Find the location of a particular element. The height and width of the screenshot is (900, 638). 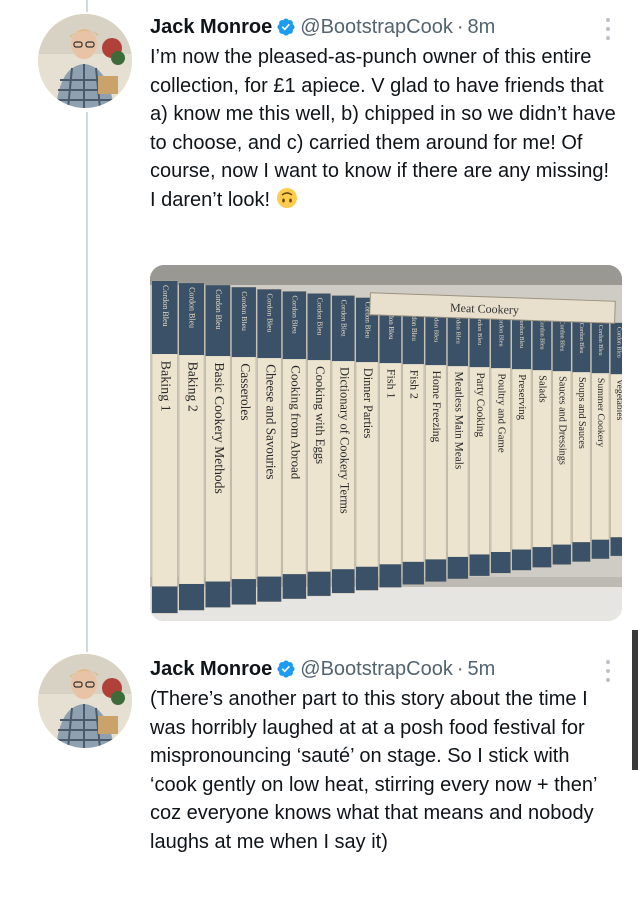

book-title-label: Salads is located at coordinates (541, 388).